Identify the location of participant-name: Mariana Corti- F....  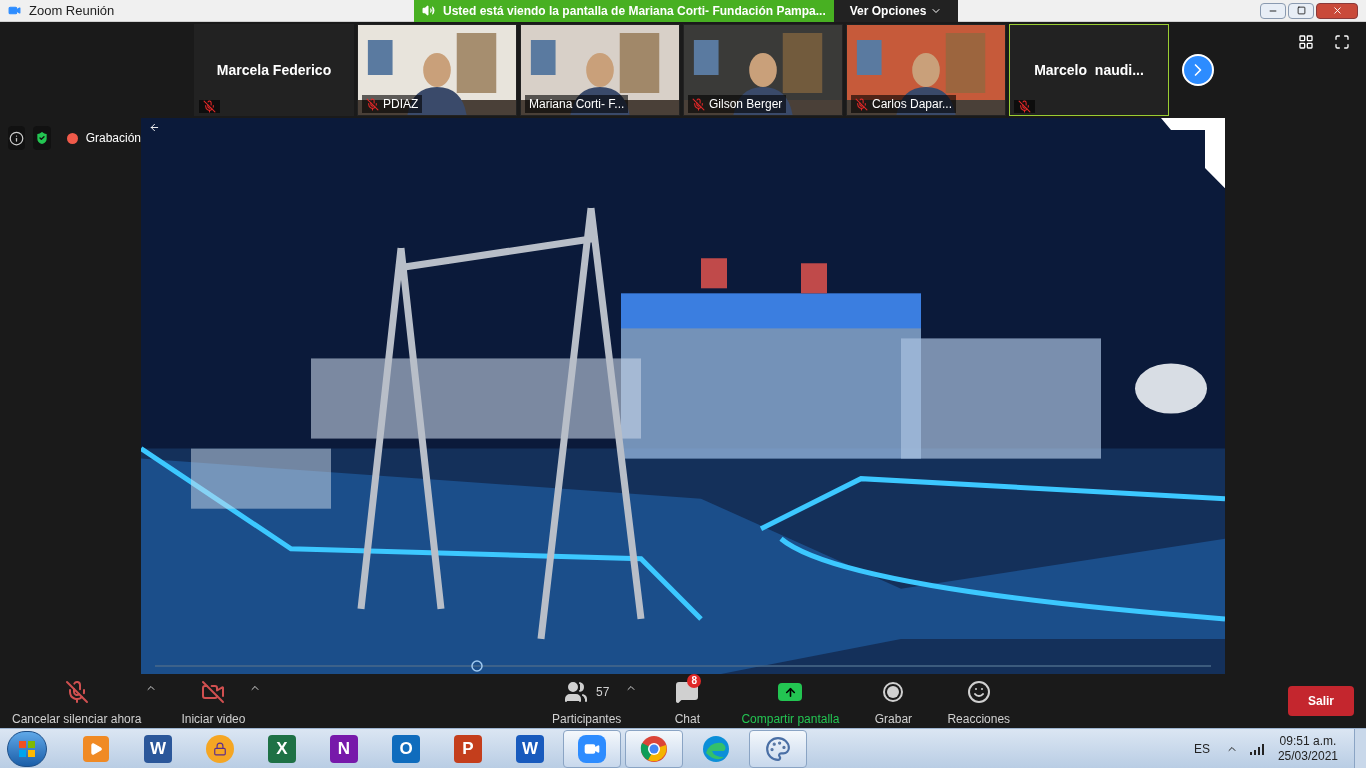
(577, 104).